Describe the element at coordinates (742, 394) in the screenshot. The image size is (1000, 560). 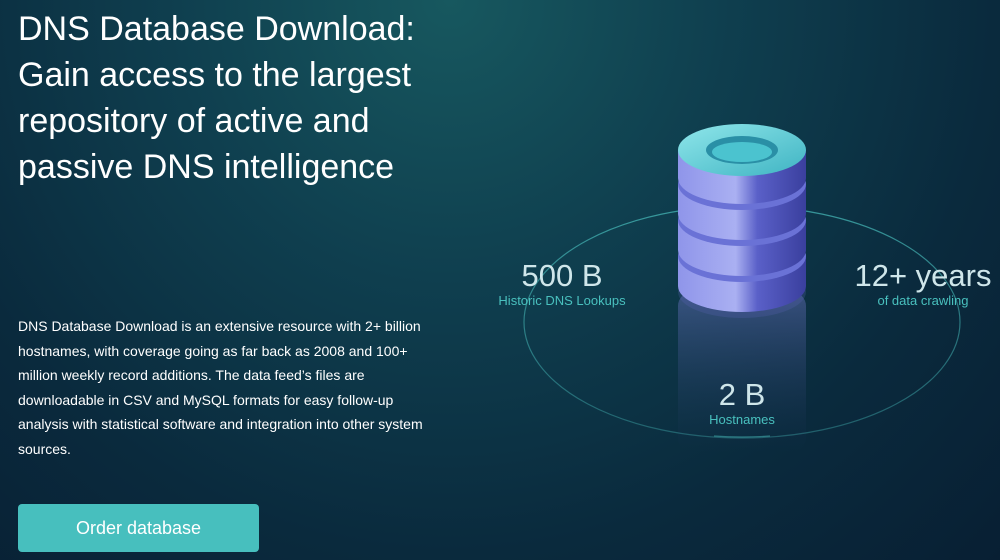
I see `stat-value: 2 B` at that location.